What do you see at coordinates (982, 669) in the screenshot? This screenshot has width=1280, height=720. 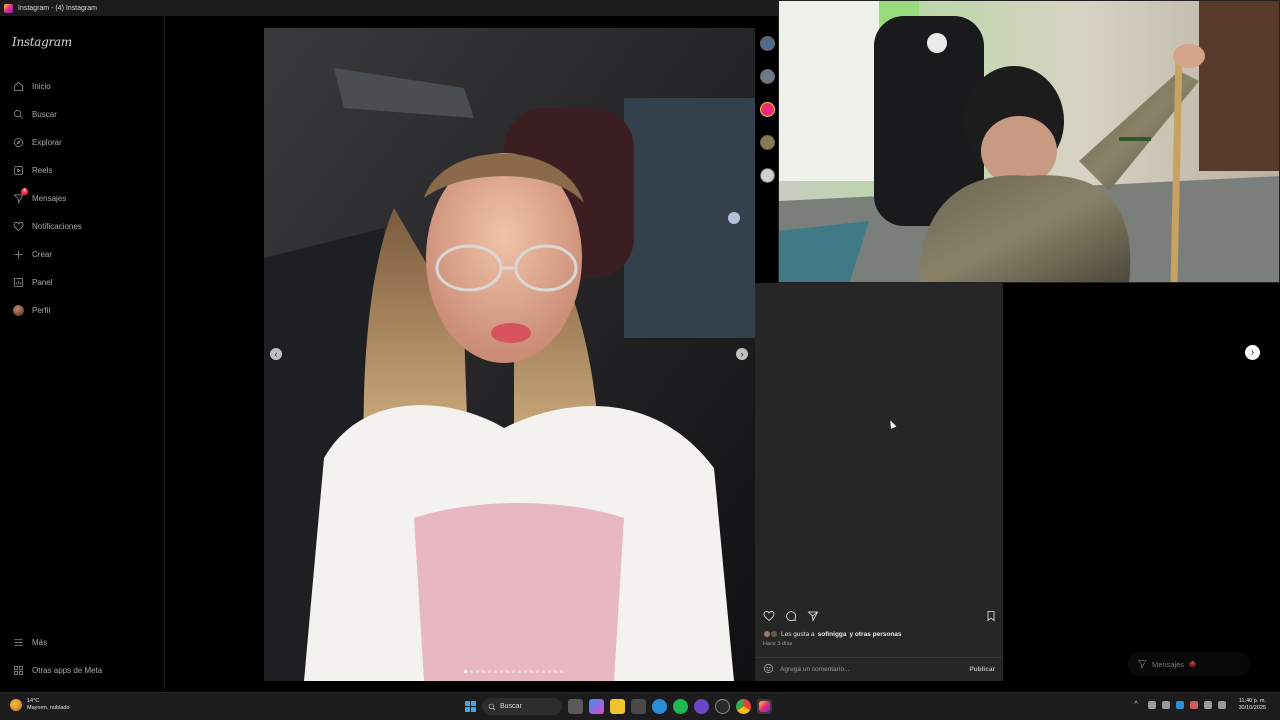 I see `publish-button: Publicar` at bounding box center [982, 669].